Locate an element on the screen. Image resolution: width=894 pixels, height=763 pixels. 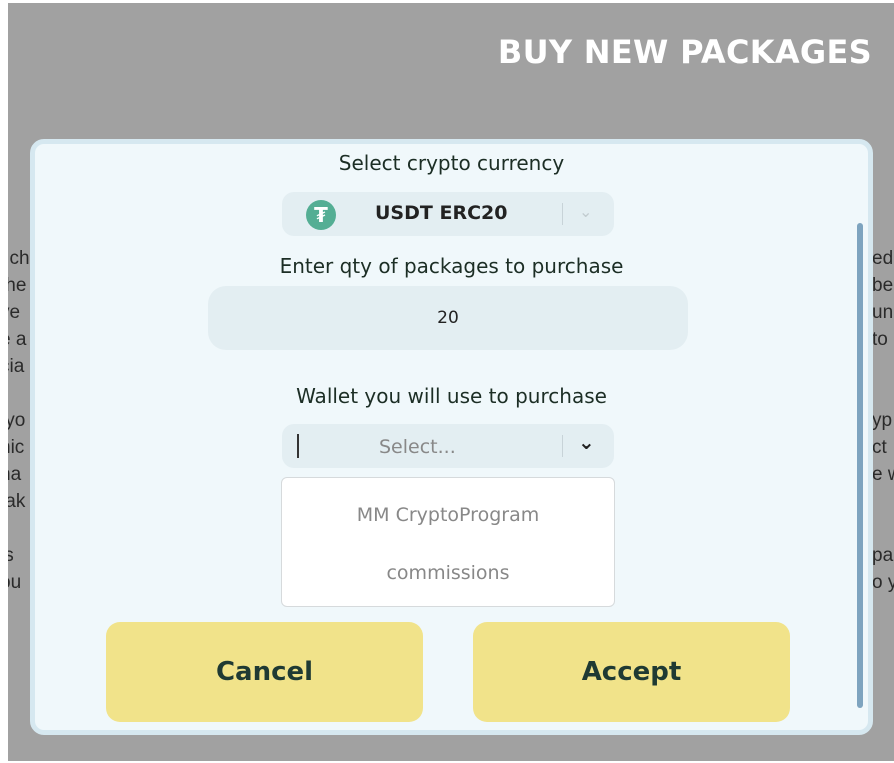
currency-select: ₮ USDT ERC20 ⌄ is located at coordinates (448, 214).